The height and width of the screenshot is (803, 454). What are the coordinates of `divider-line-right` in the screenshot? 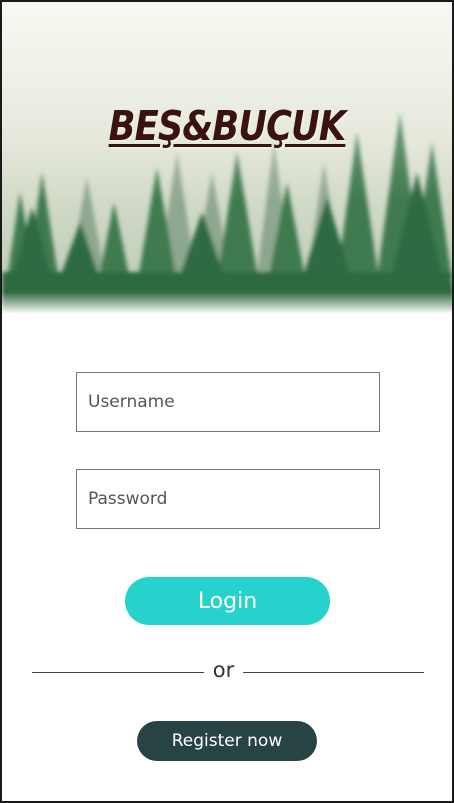 It's located at (333, 672).